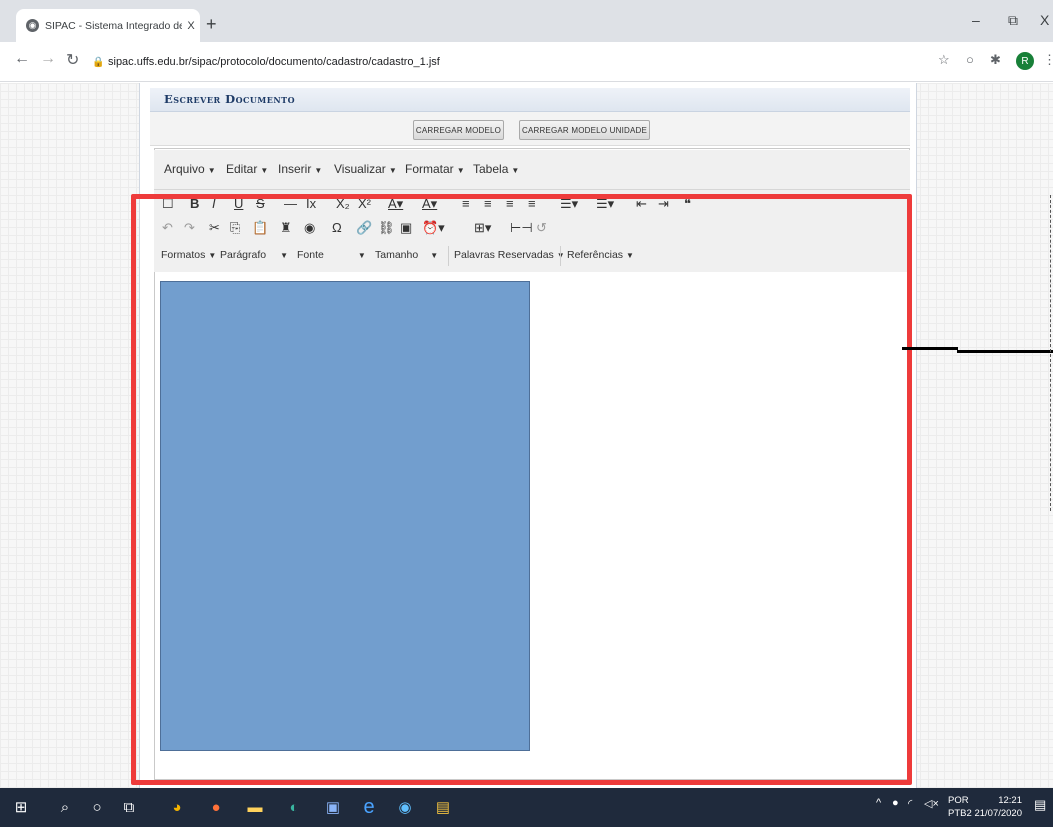 Image resolution: width=1053 pixels, height=827 pixels. What do you see at coordinates (214, 228) in the screenshot?
I see `cut-icon: ✂` at bounding box center [214, 228].